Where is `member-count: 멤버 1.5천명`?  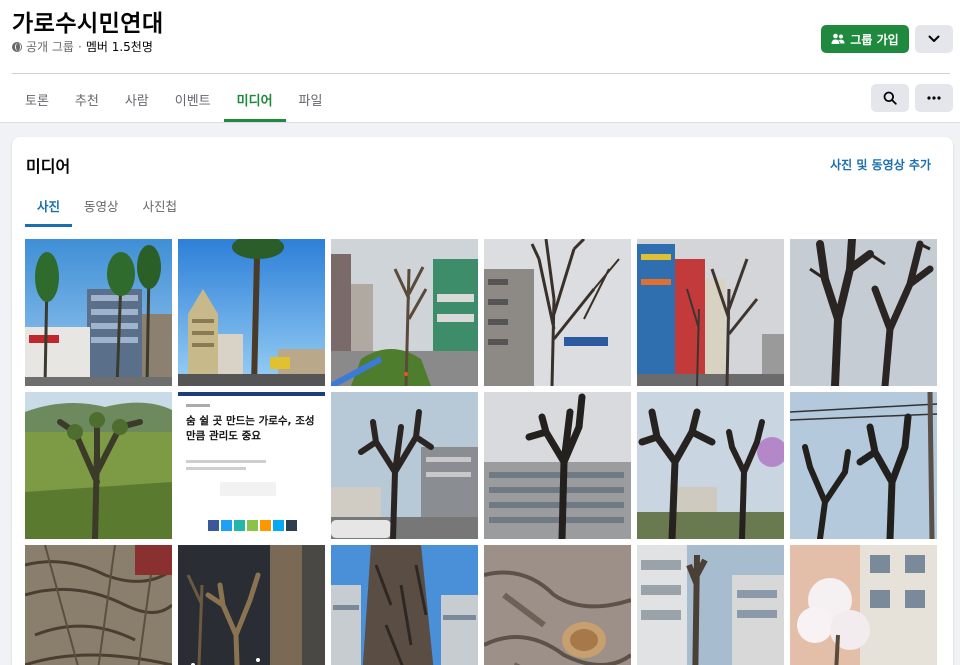 member-count: 멤버 1.5천명 is located at coordinates (119, 46).